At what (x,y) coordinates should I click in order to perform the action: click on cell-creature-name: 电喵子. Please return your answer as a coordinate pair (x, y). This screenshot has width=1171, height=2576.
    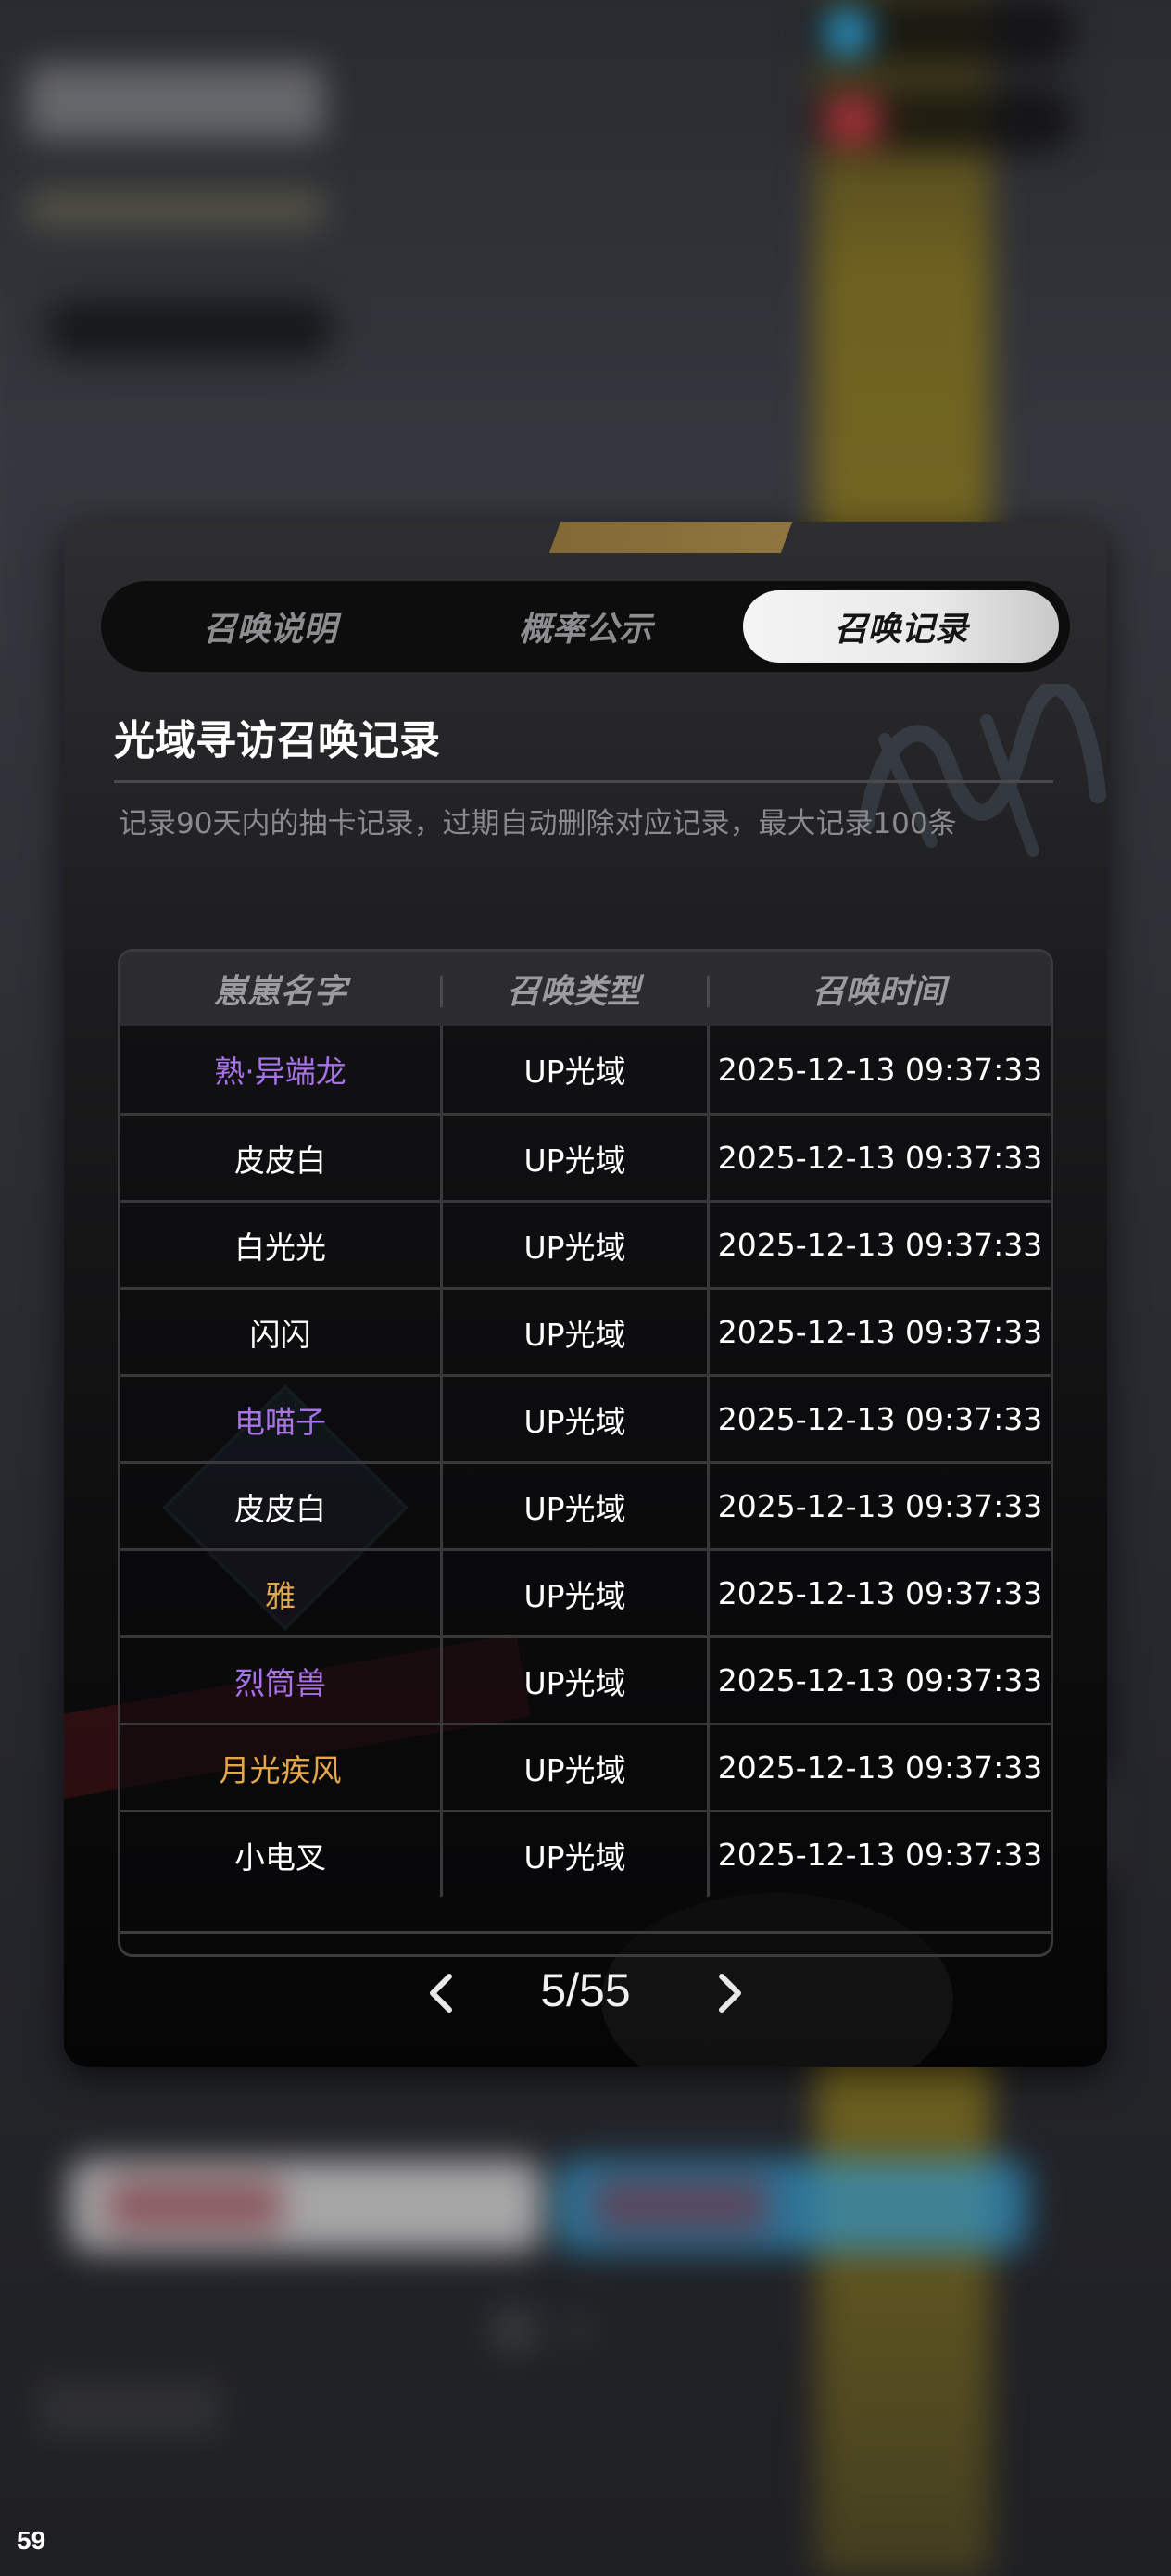
    Looking at the image, I should click on (280, 1421).